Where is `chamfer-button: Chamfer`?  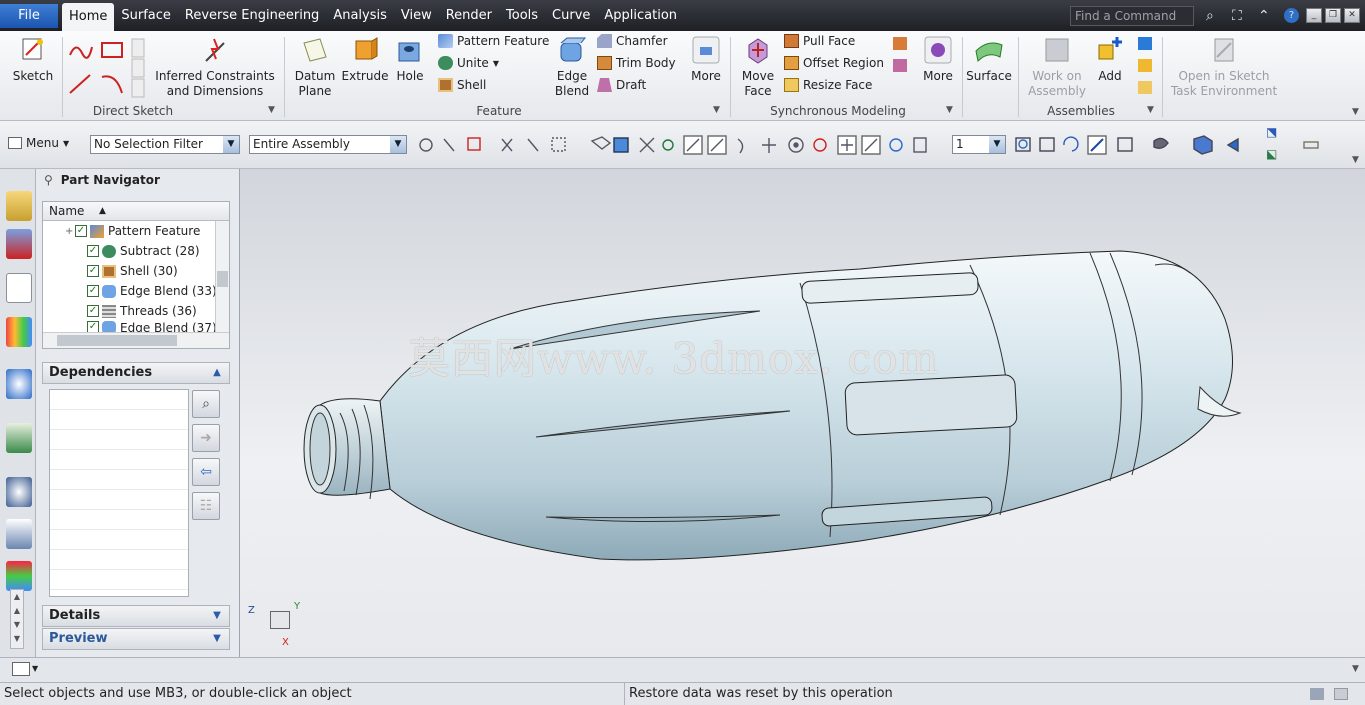
chamfer-button: Chamfer is located at coordinates (632, 41).